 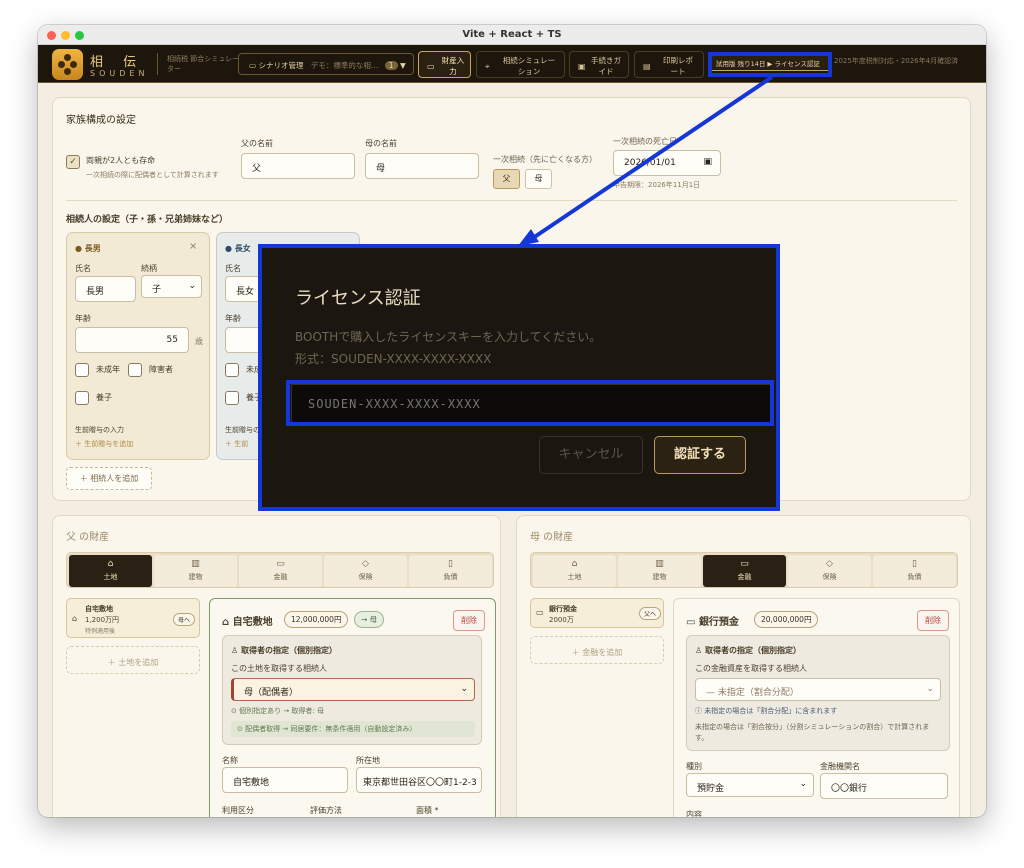 I want to click on arrow-annotation, so click(x=646, y=160).